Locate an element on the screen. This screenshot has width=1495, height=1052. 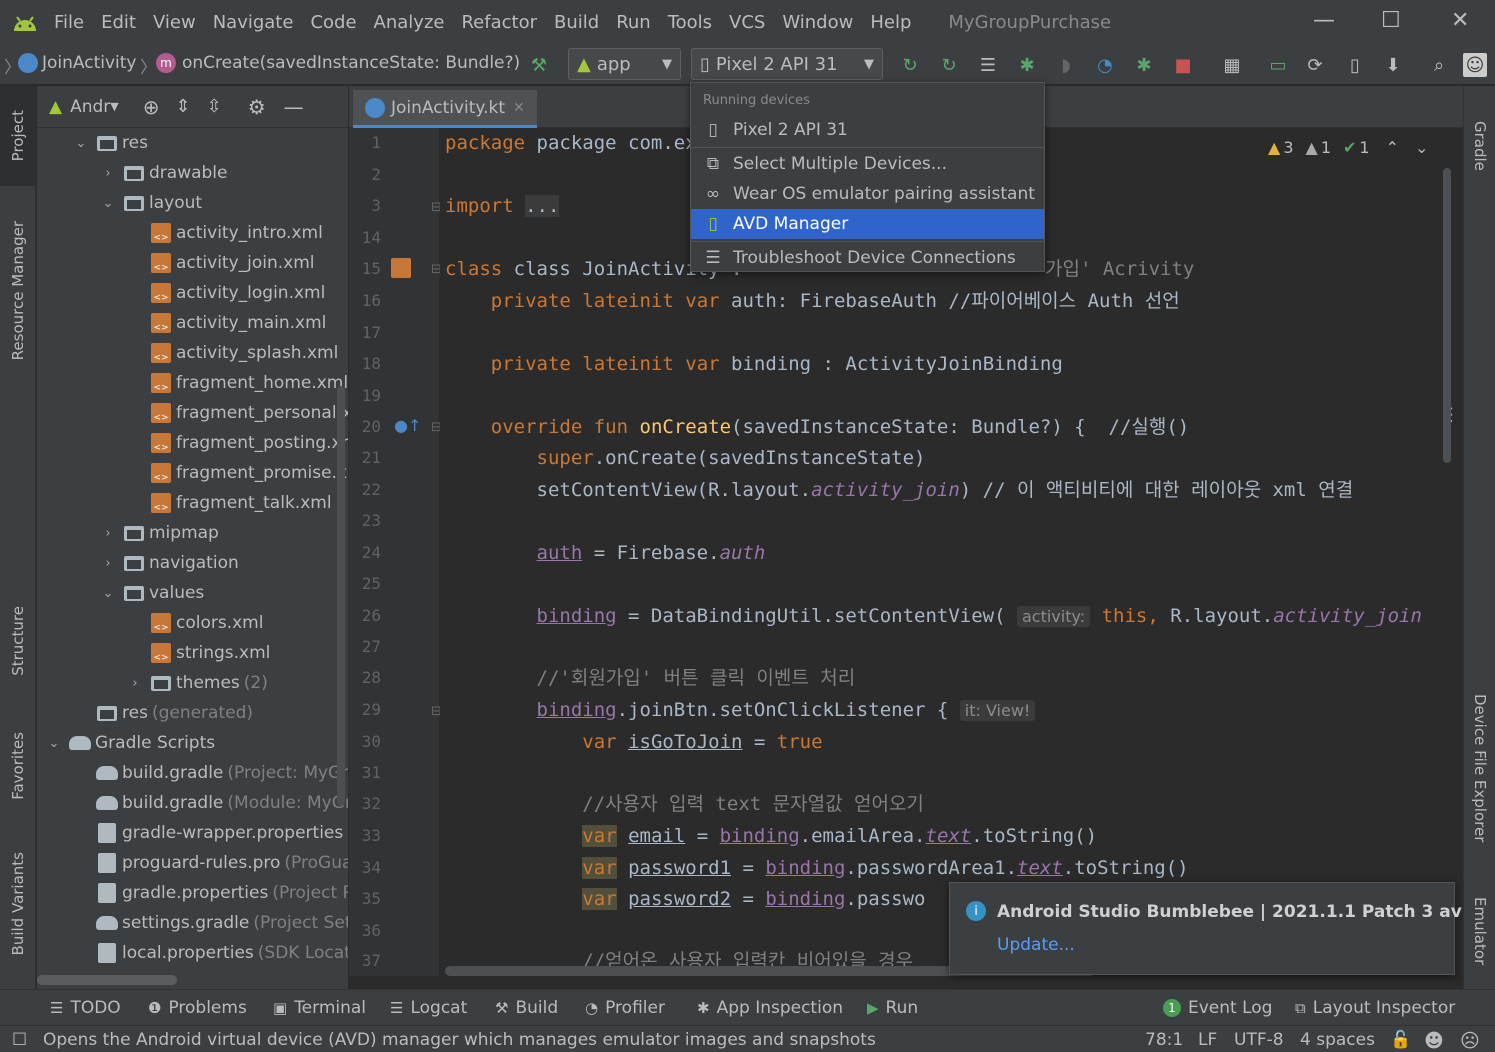
attach-debugger-icon: ✱ is located at coordinates (1144, 65).